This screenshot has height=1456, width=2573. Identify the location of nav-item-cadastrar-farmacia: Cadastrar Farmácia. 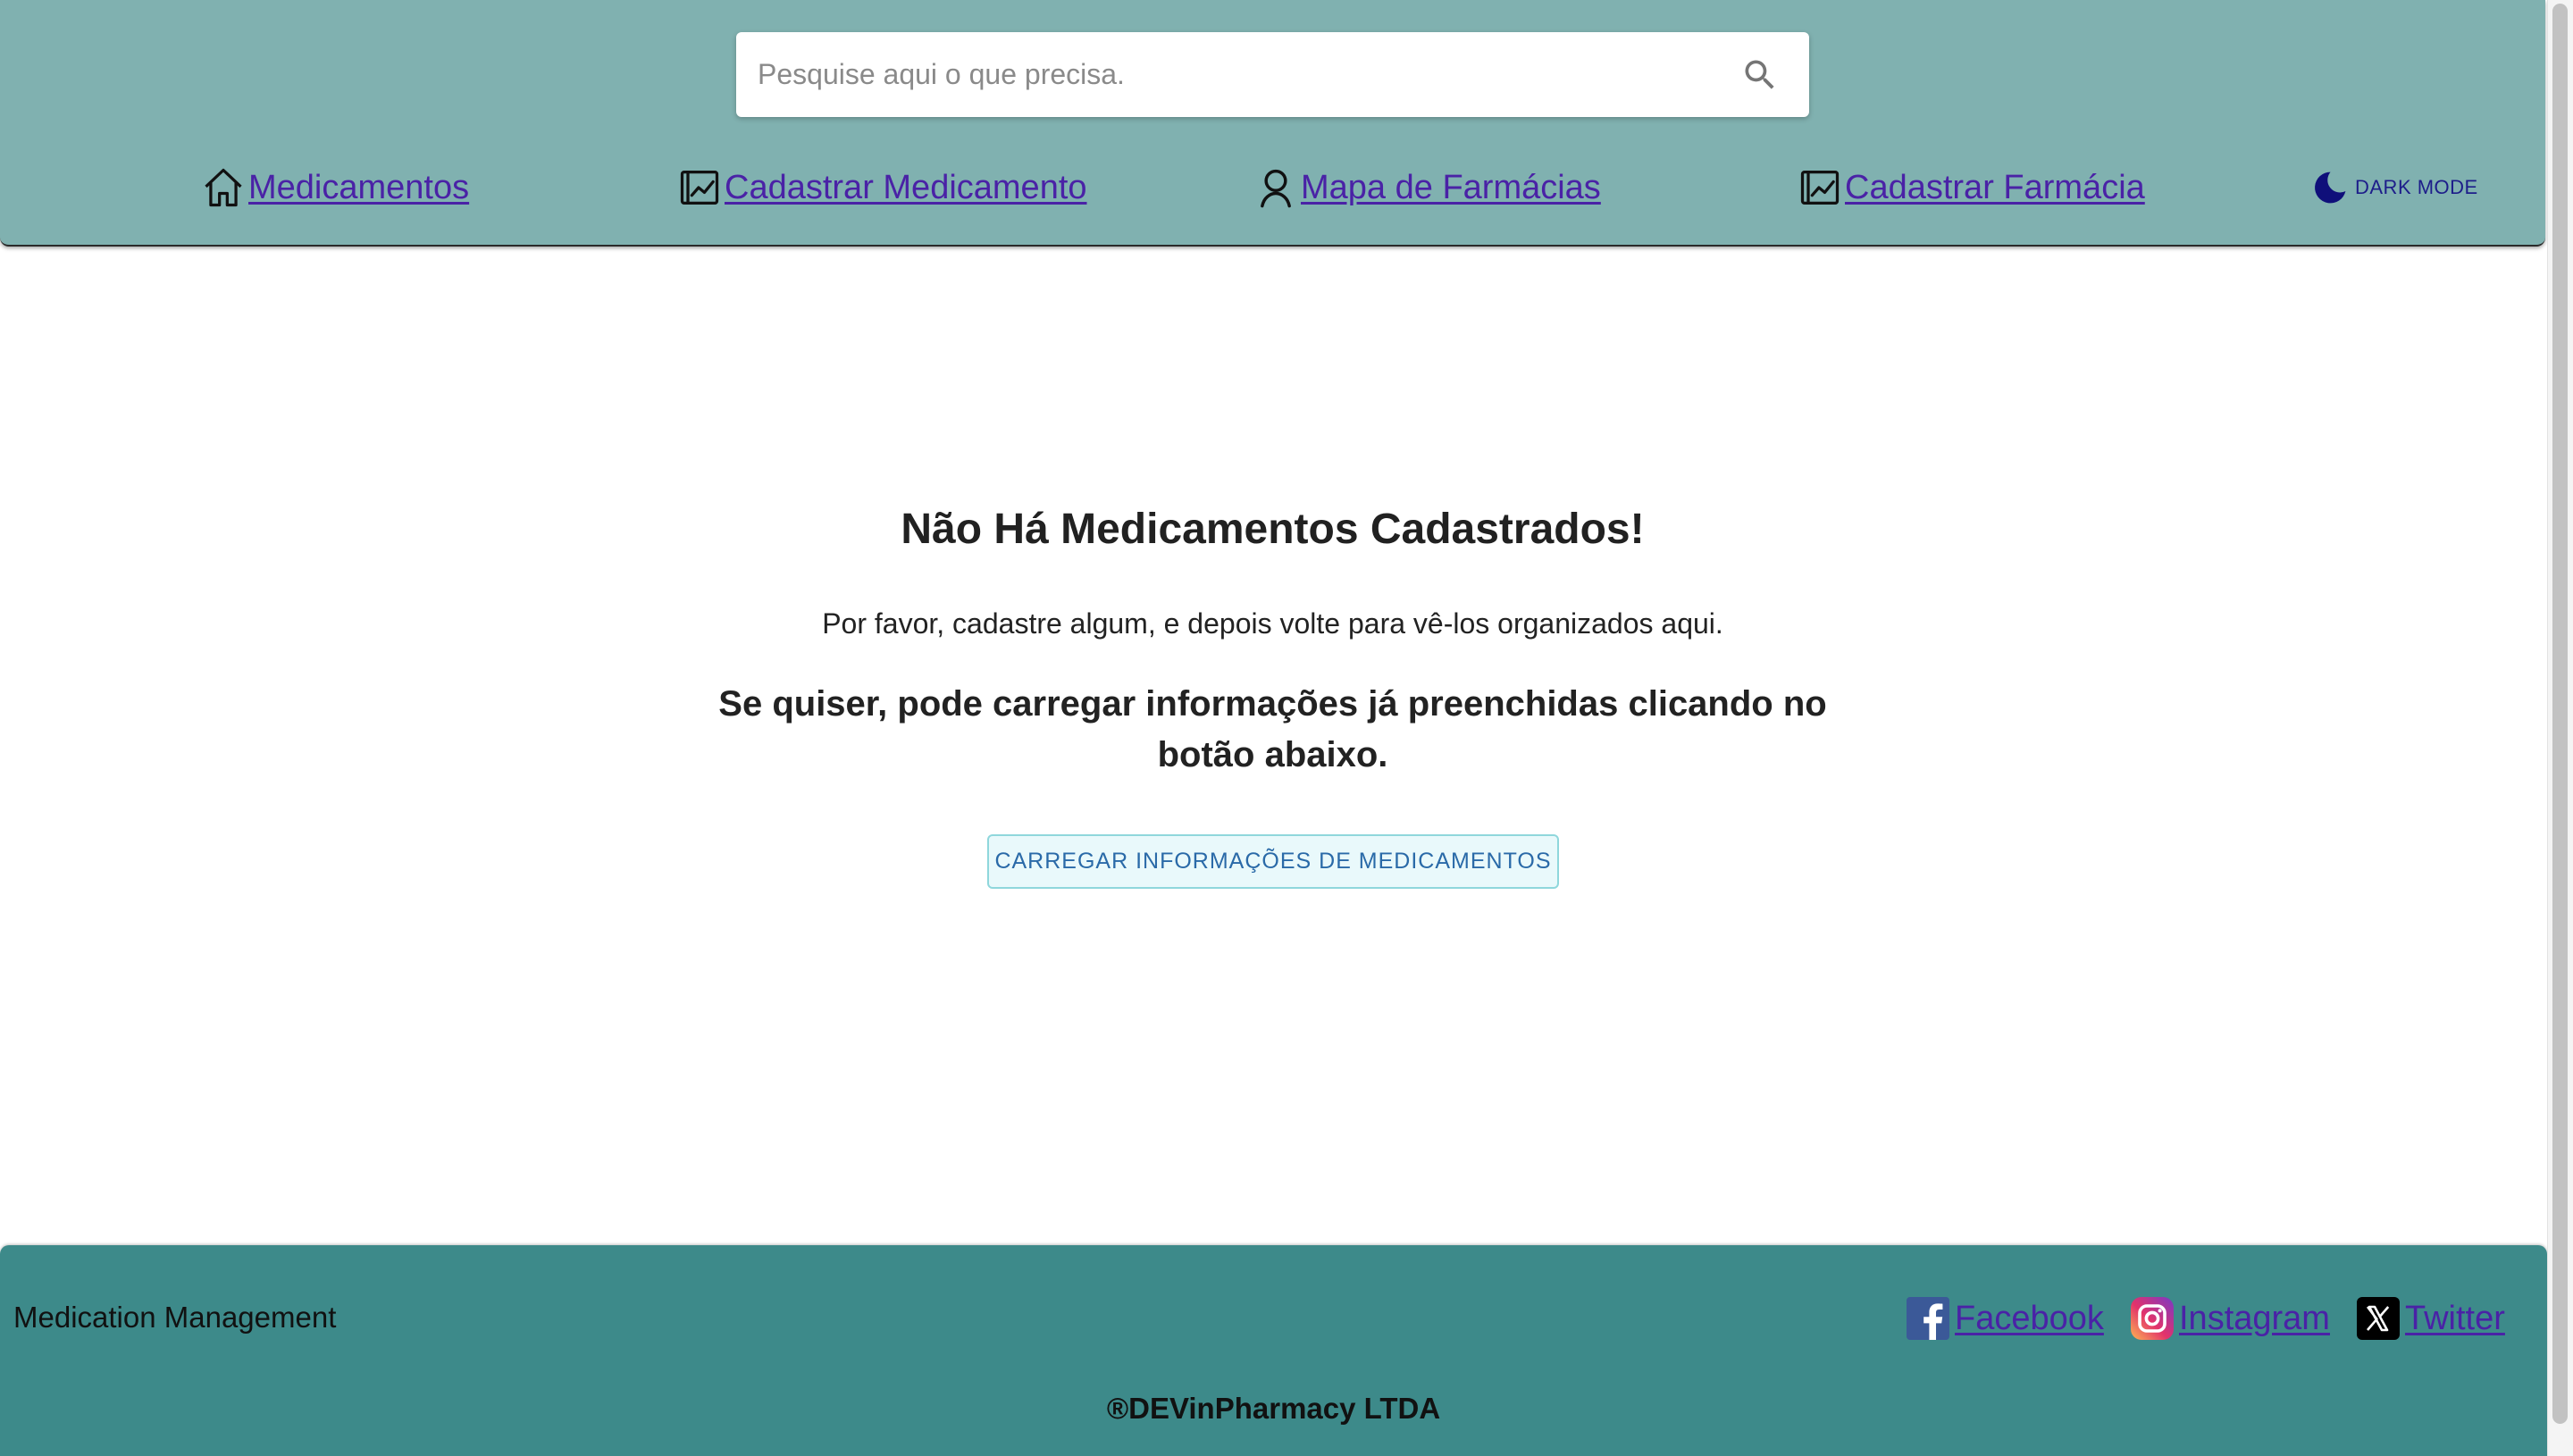
(1971, 188).